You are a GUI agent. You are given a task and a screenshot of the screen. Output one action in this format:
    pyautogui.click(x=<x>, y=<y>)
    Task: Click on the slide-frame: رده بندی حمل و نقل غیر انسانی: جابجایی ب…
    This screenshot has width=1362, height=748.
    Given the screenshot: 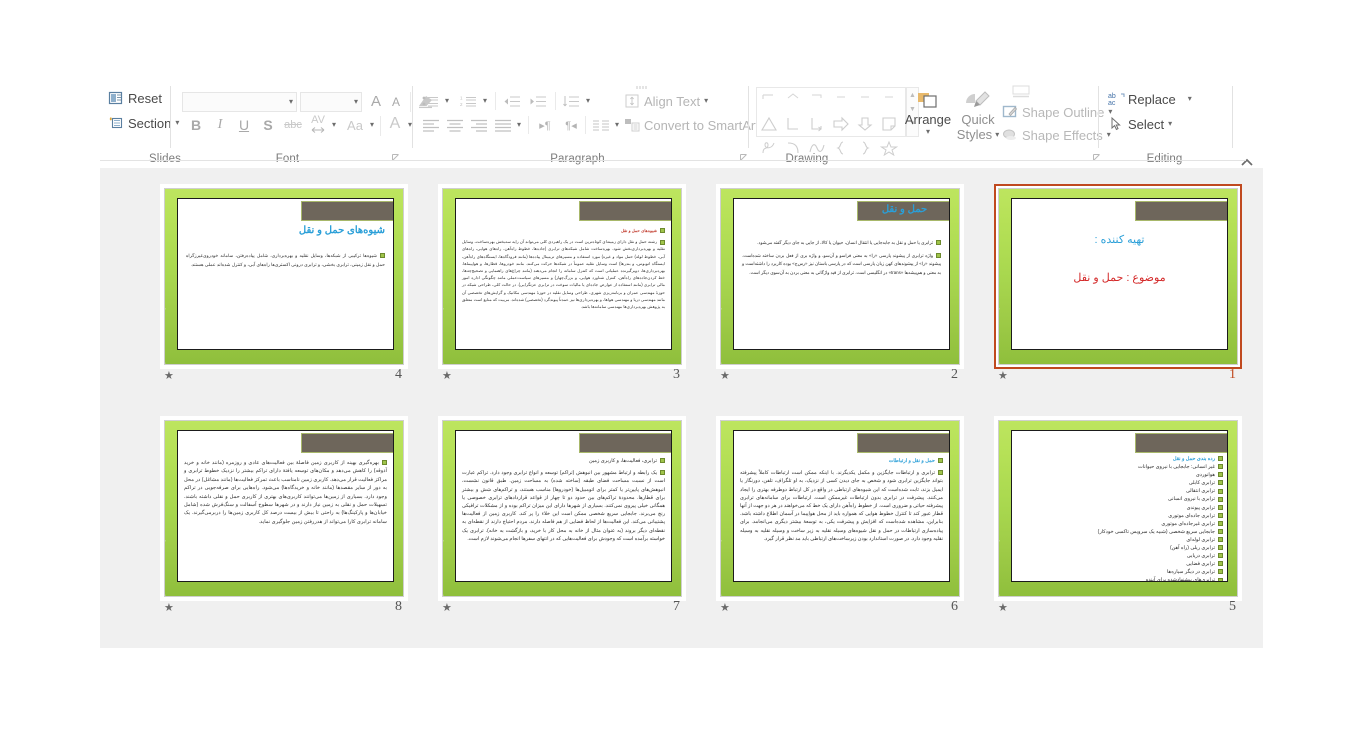 What is the action you would take?
    pyautogui.click(x=1118, y=508)
    